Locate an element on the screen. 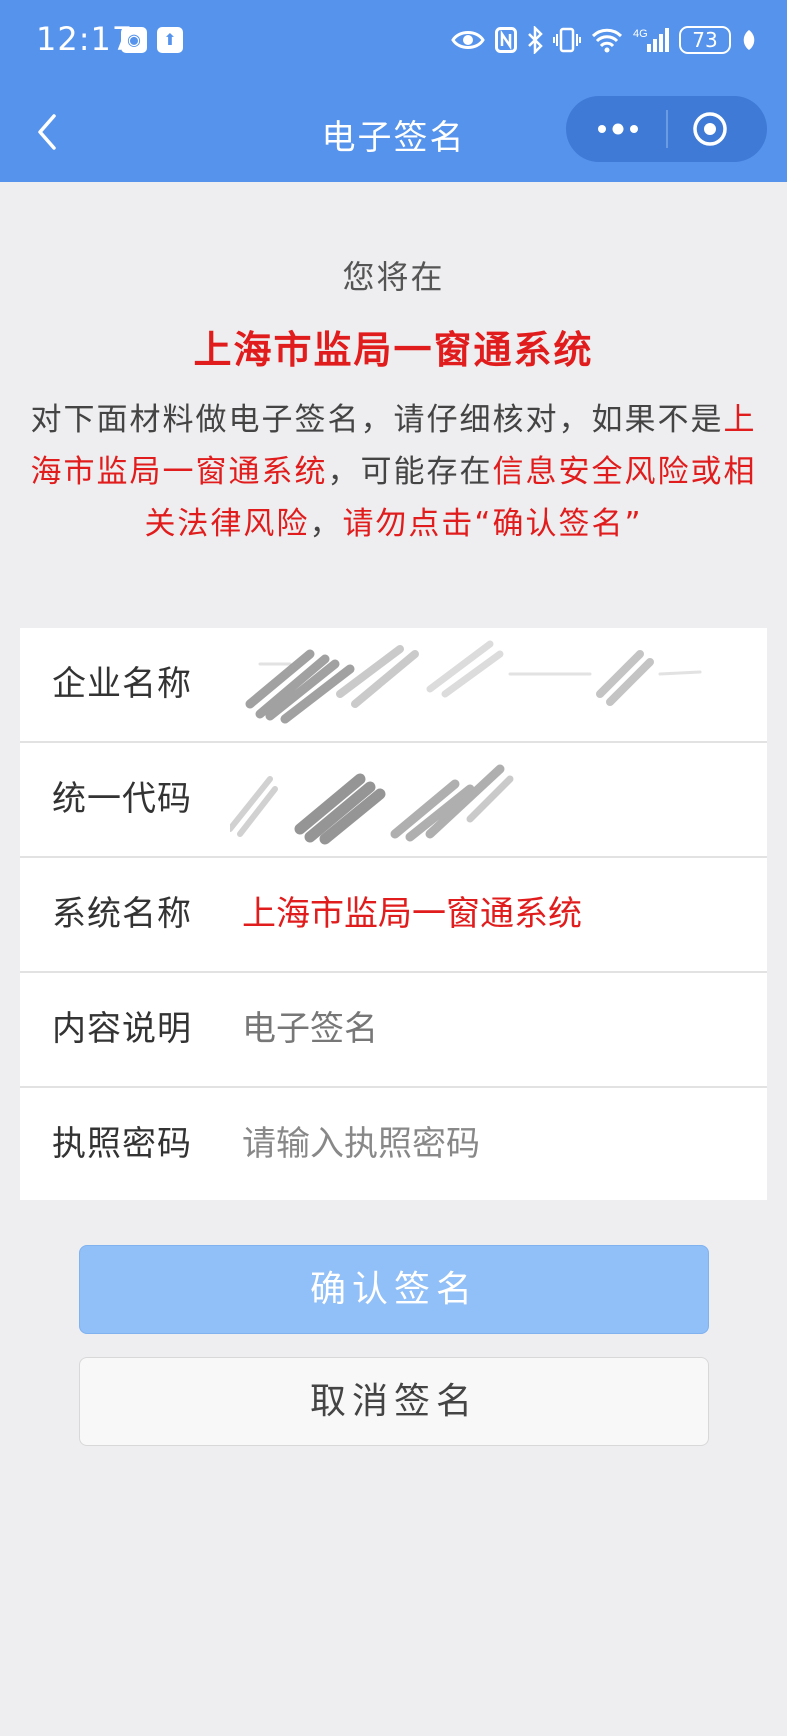  unified-code-row: 统一代码 is located at coordinates (393, 800).